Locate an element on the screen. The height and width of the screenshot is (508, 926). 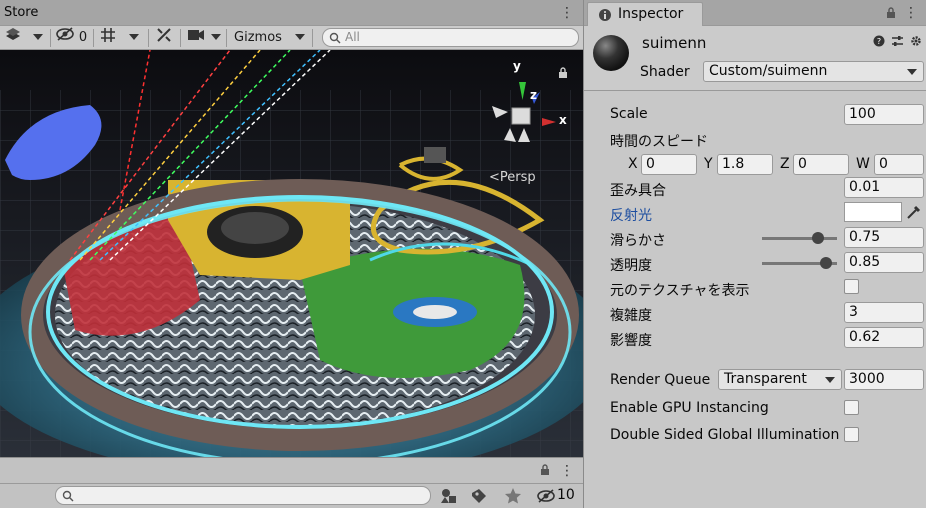
render-queue-dropdown: Transparent is located at coordinates (780, 379).